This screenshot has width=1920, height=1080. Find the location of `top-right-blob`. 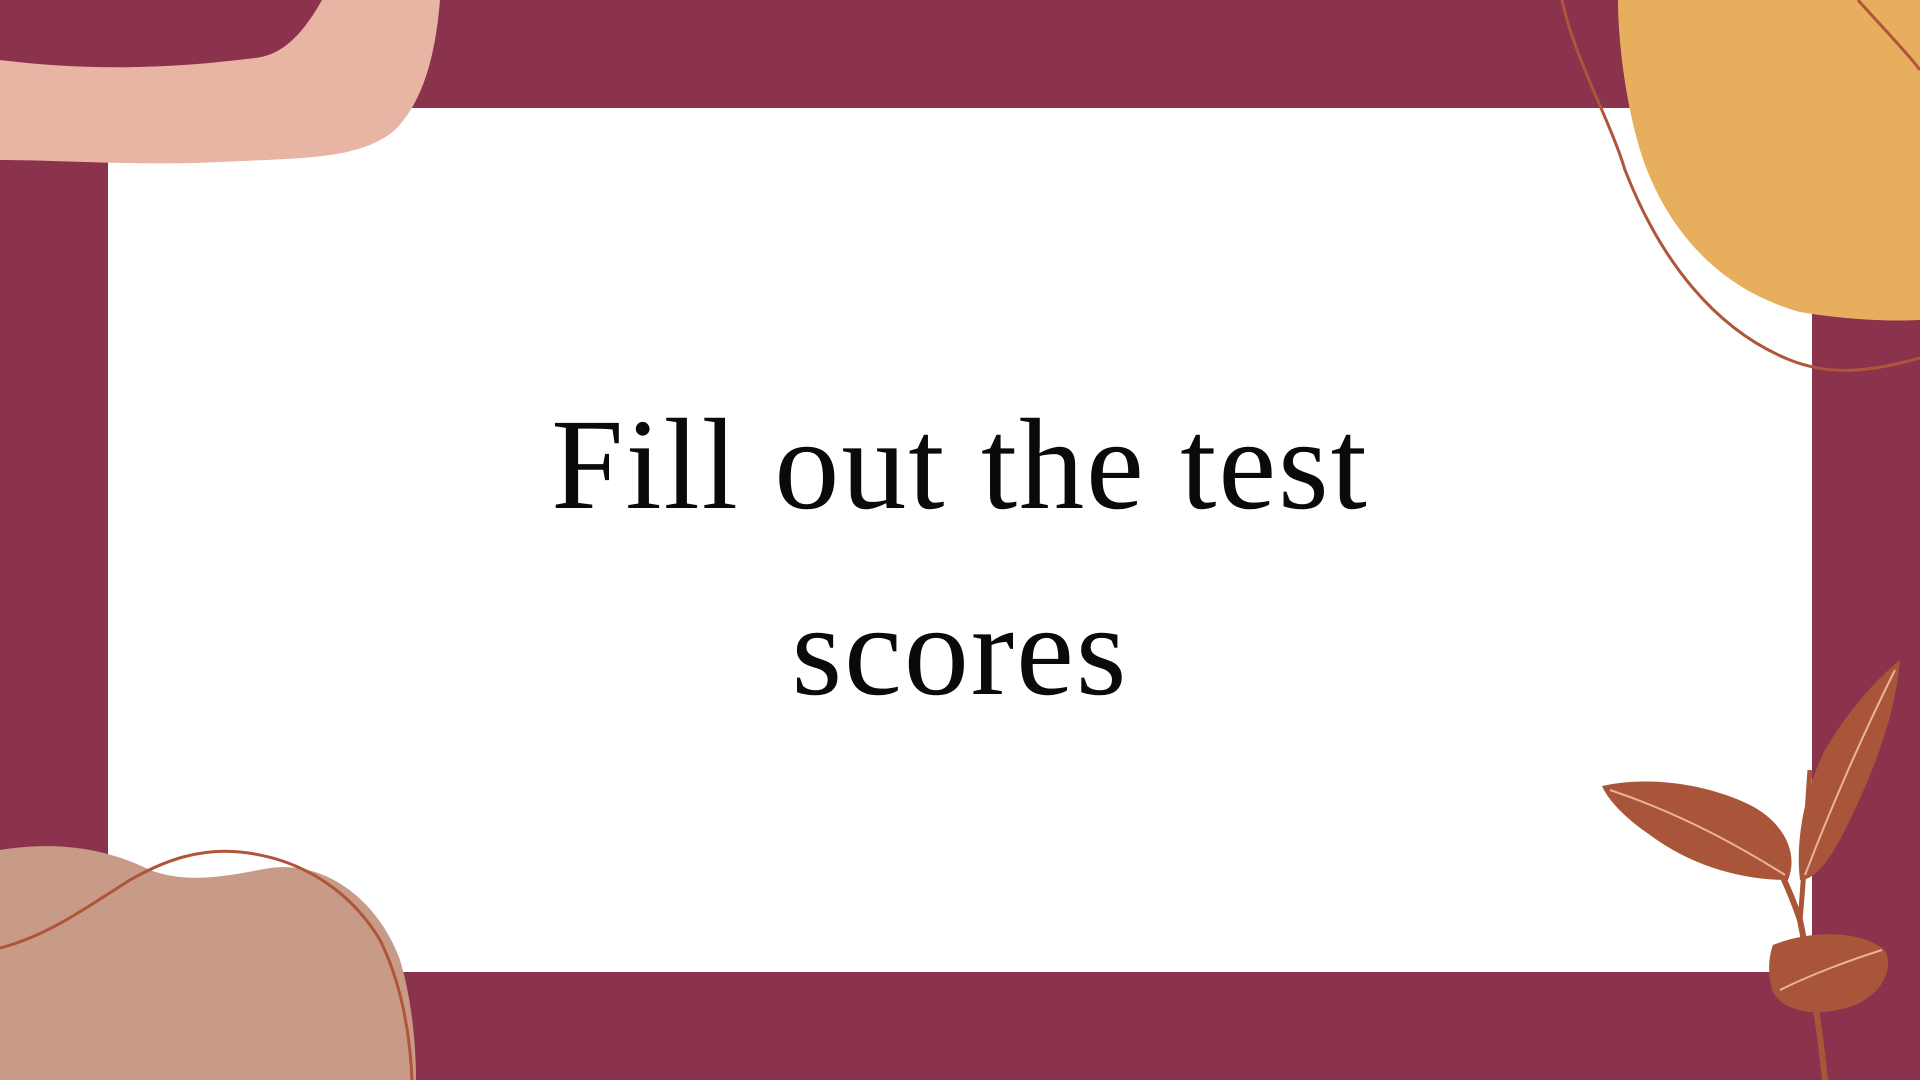

top-right-blob is located at coordinates (1769, 160).